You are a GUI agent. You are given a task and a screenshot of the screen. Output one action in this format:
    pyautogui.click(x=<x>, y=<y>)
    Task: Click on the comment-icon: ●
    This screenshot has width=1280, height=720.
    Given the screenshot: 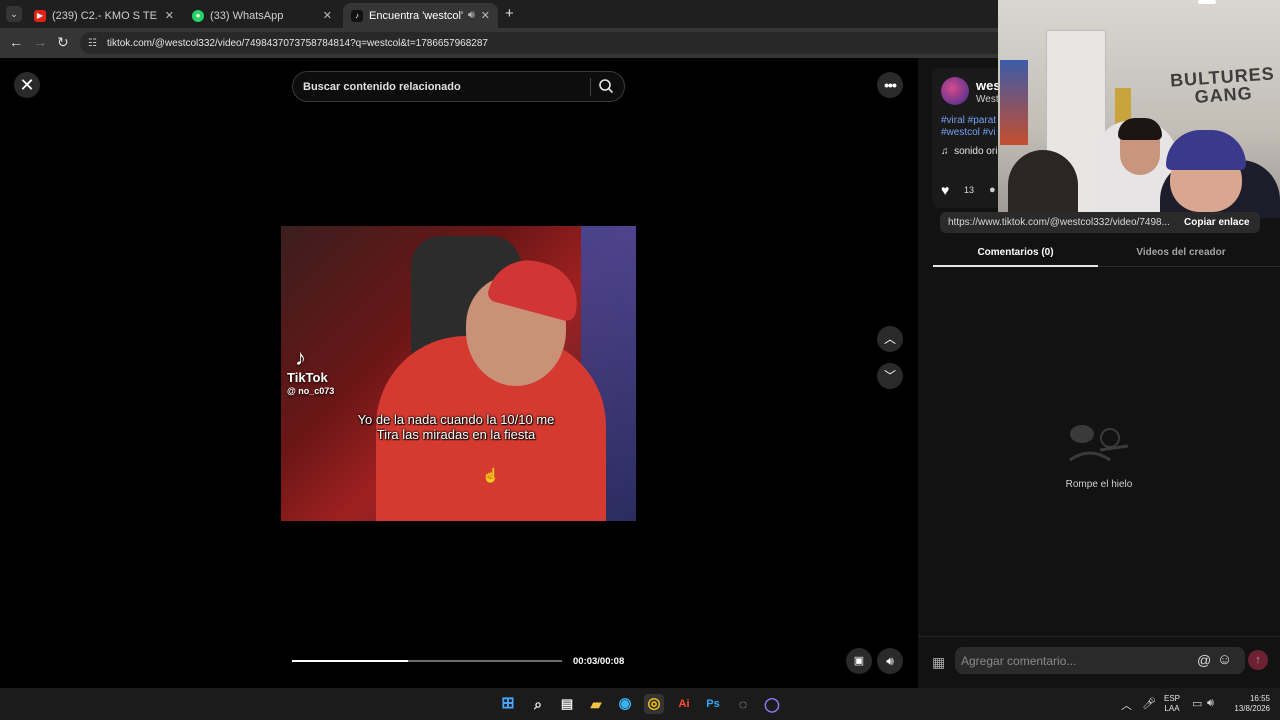 What is the action you would take?
    pyautogui.click(x=992, y=190)
    